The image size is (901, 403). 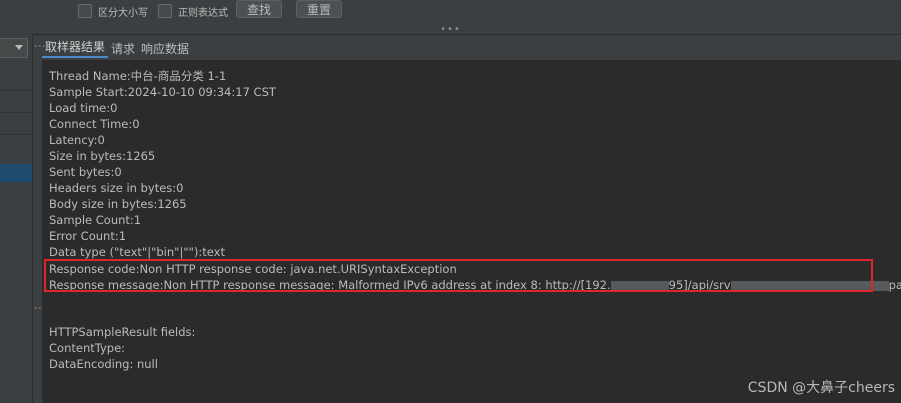 I want to click on case-sensitive-label: 区分大小写, so click(x=123, y=13).